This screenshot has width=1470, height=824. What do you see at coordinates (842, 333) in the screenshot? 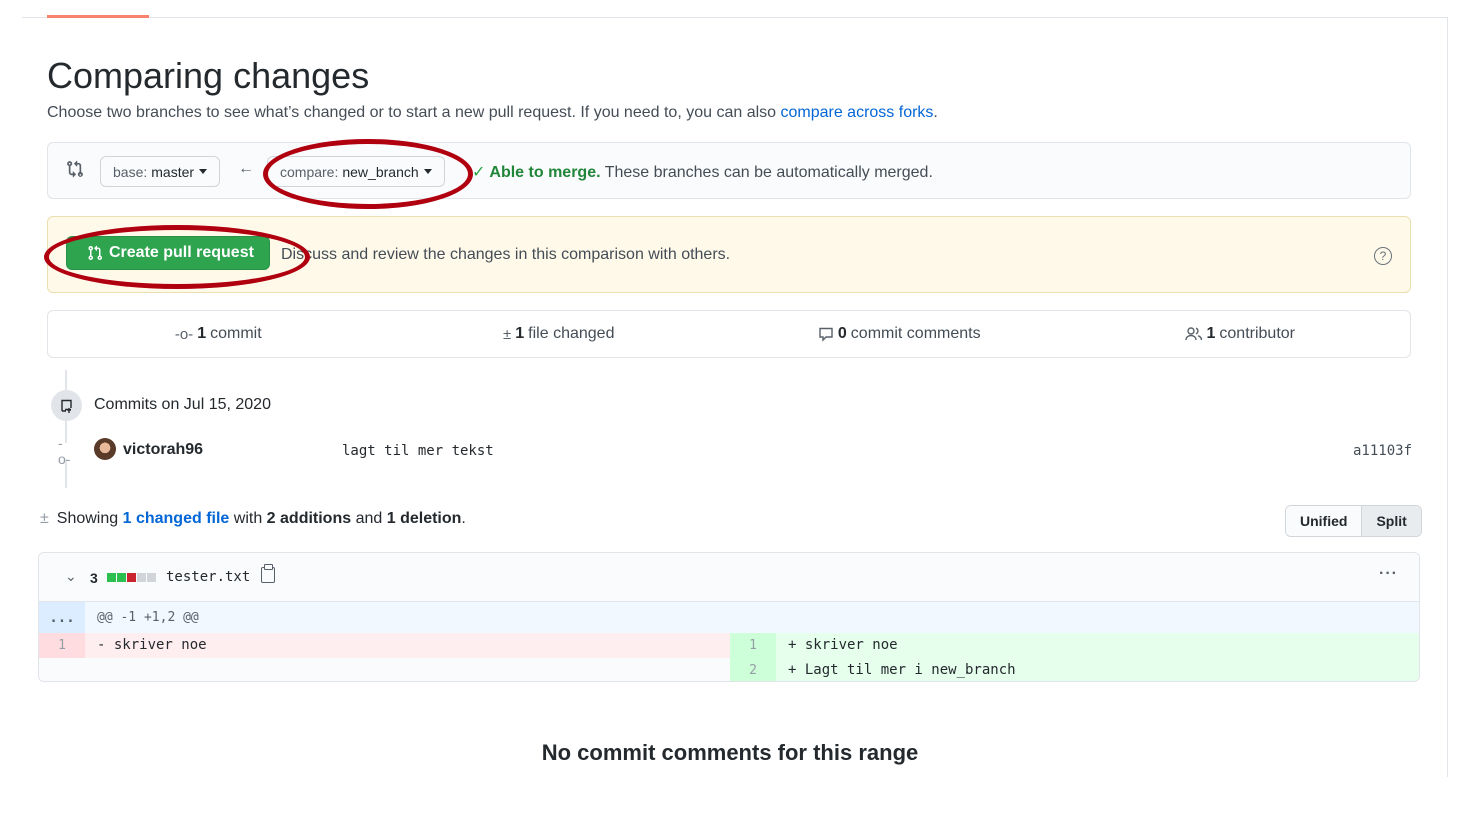
I see `comments-count: 0` at bounding box center [842, 333].